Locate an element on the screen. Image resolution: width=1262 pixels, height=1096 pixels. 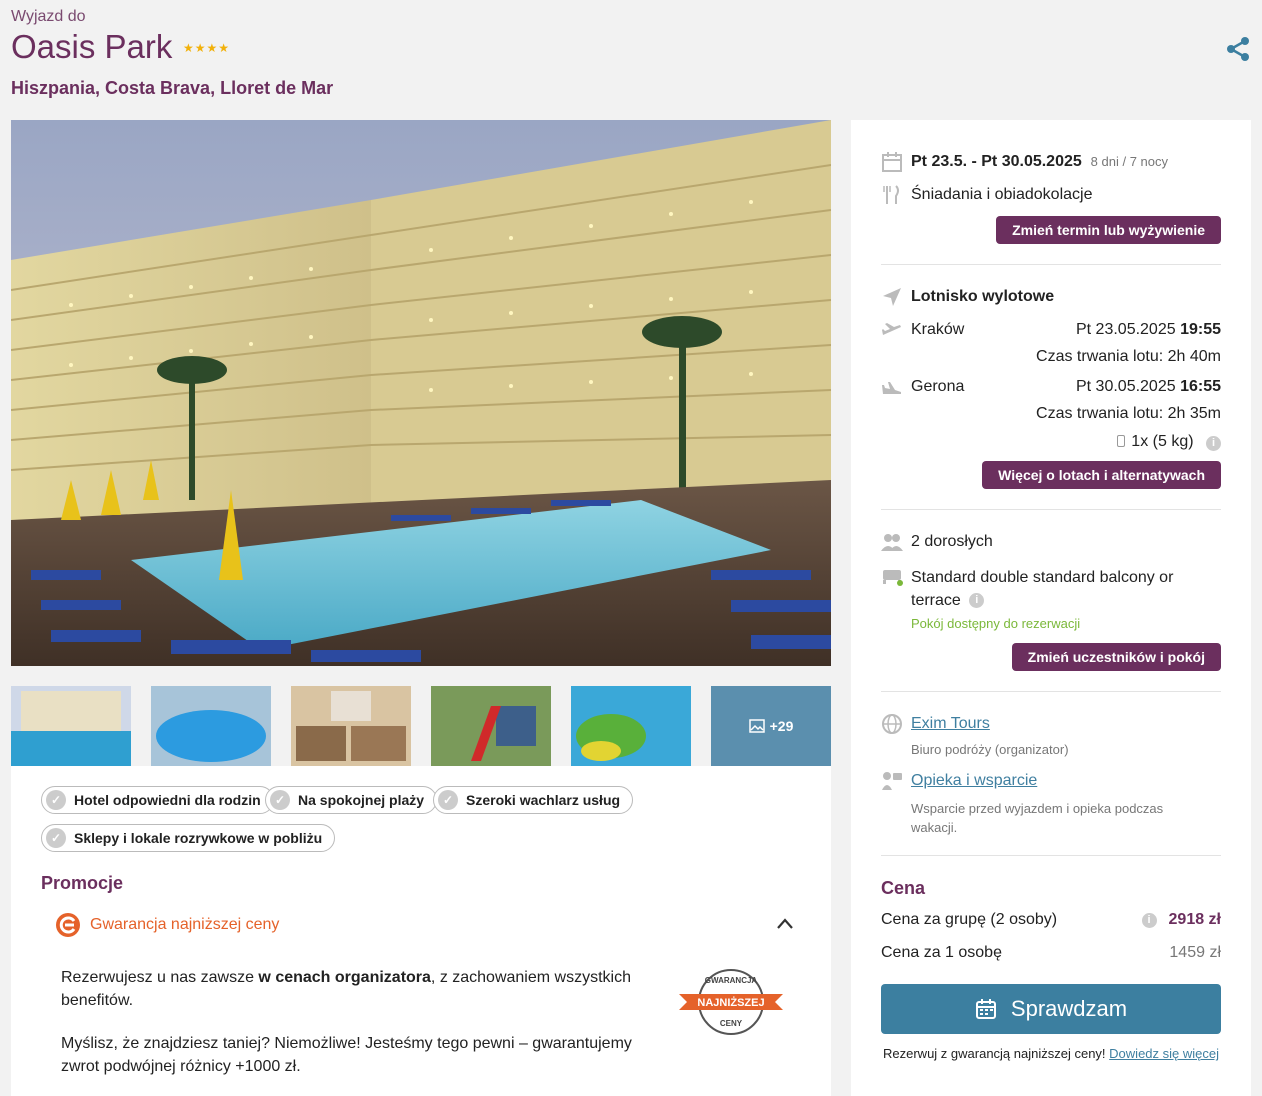
room-availability-status: Pokój dostępny do rezerwacji is located at coordinates (996, 623).